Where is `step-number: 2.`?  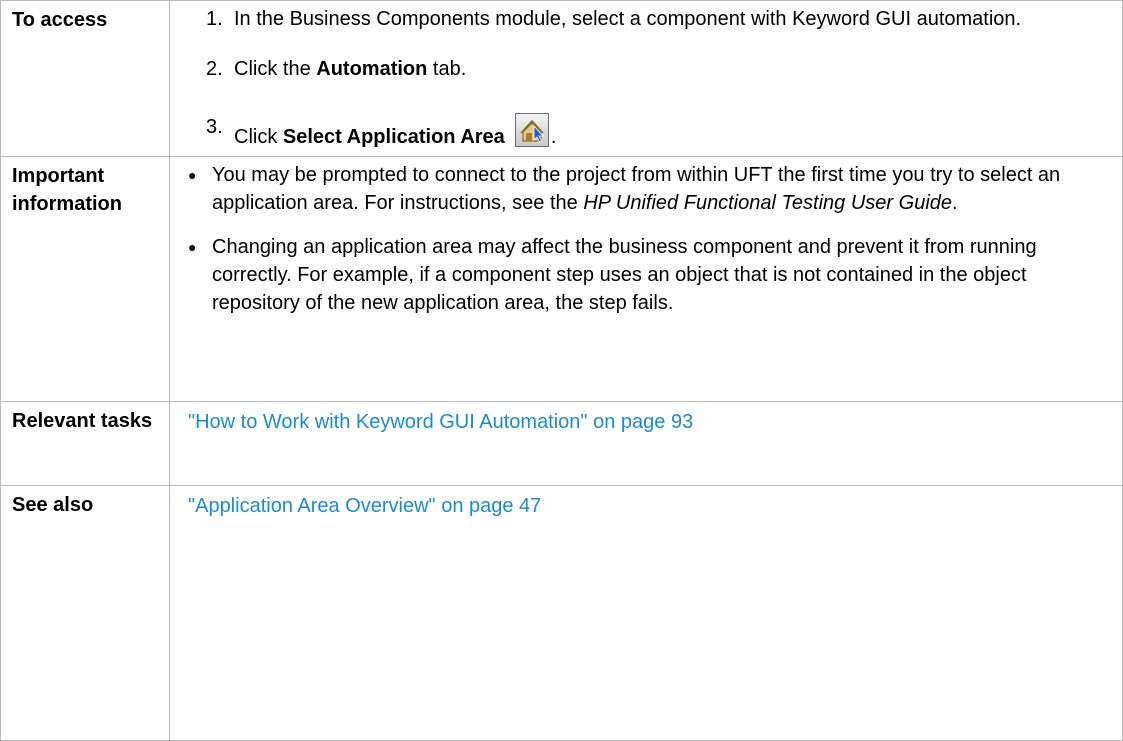 step-number: 2. is located at coordinates (214, 69).